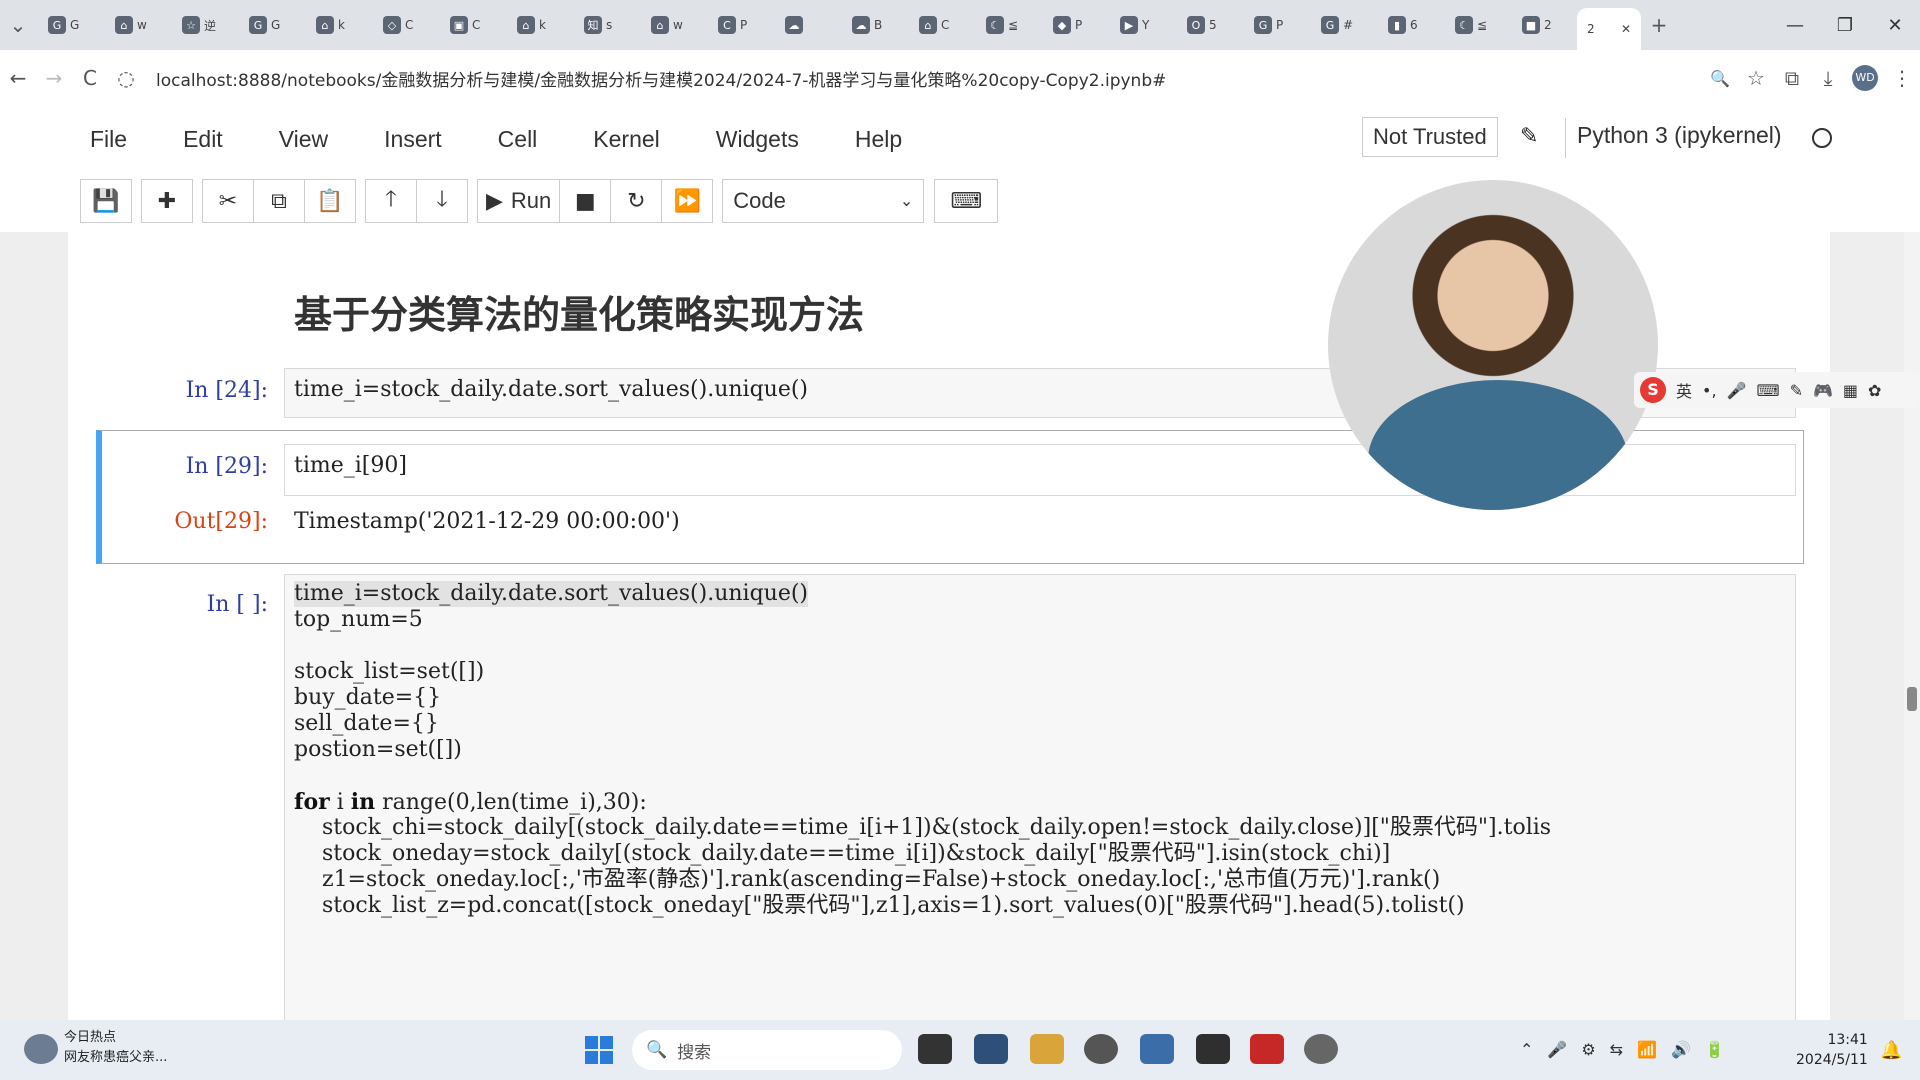 This screenshot has height=1080, width=1920. I want to click on ime-tool-icon: 🎤, so click(1737, 390).